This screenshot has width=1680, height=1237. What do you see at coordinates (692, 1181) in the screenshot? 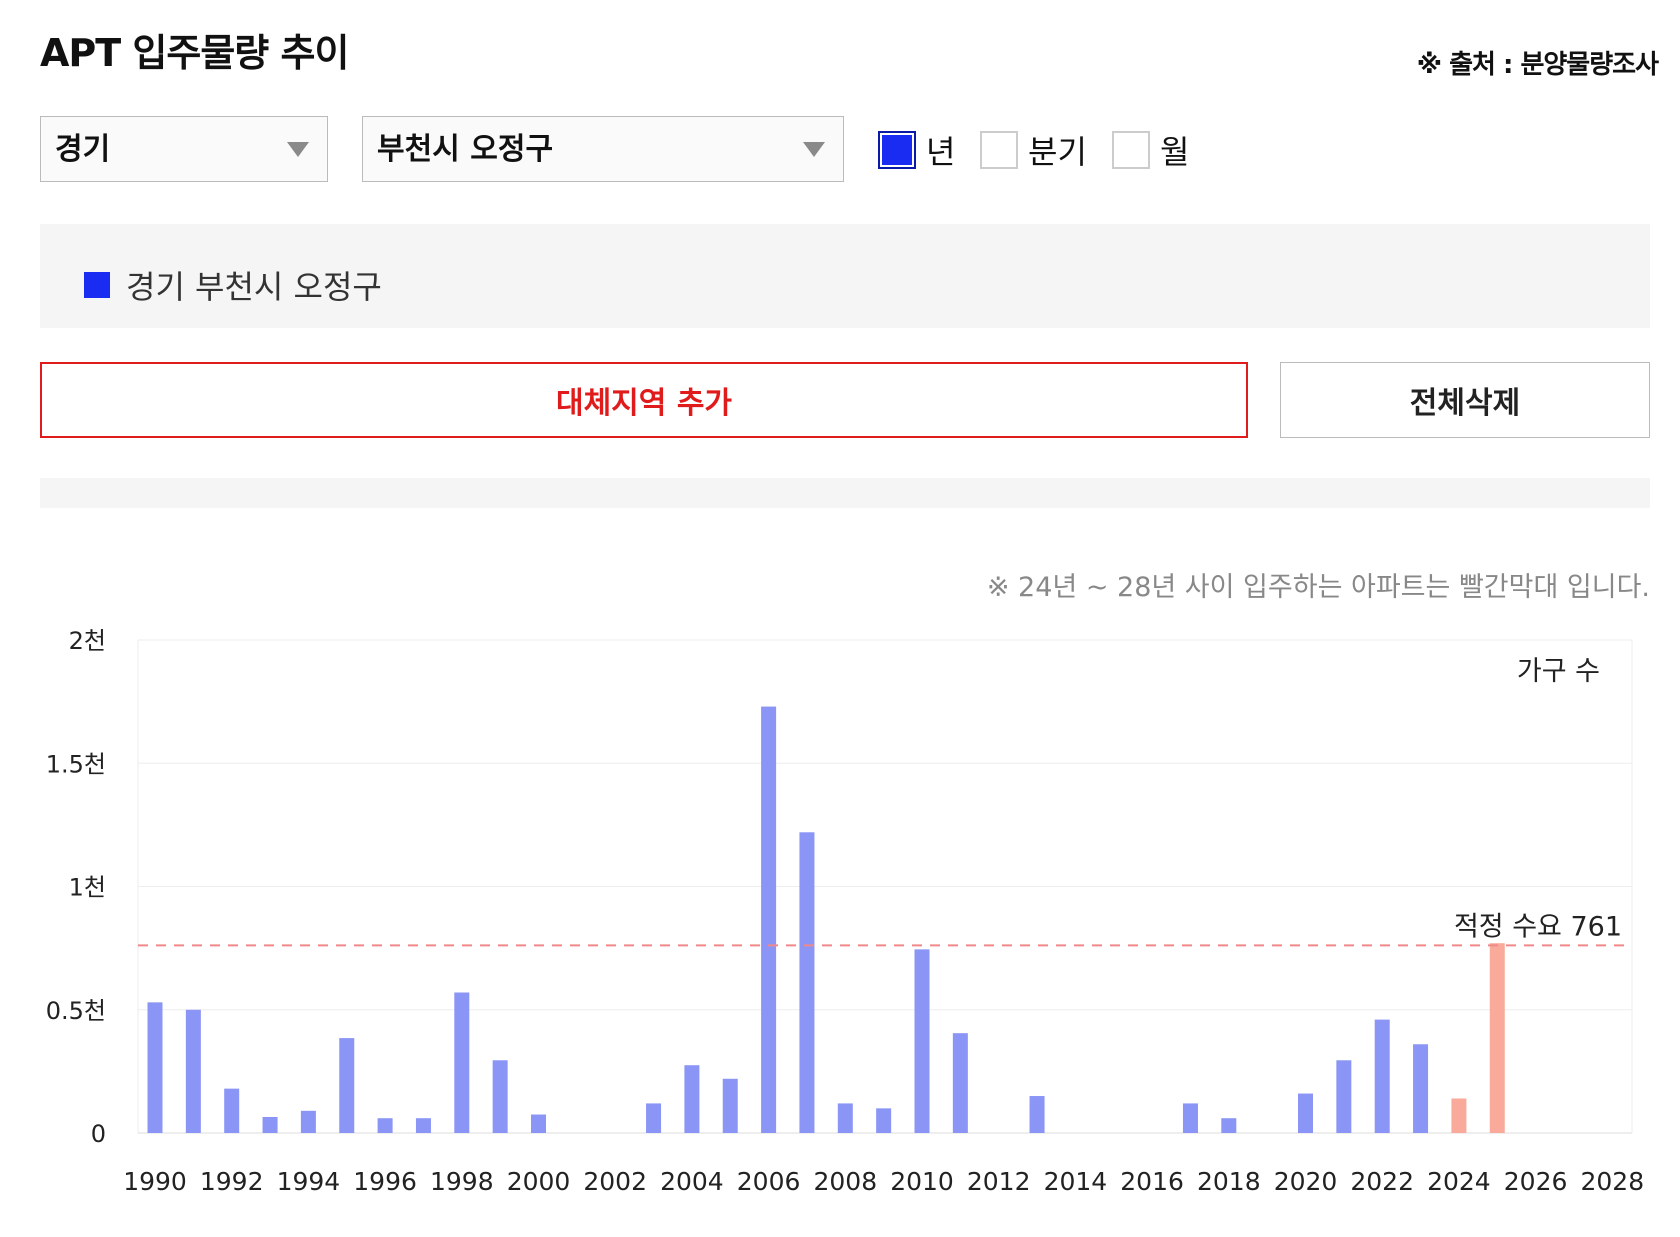
I see `x-tick-label: 2004` at bounding box center [692, 1181].